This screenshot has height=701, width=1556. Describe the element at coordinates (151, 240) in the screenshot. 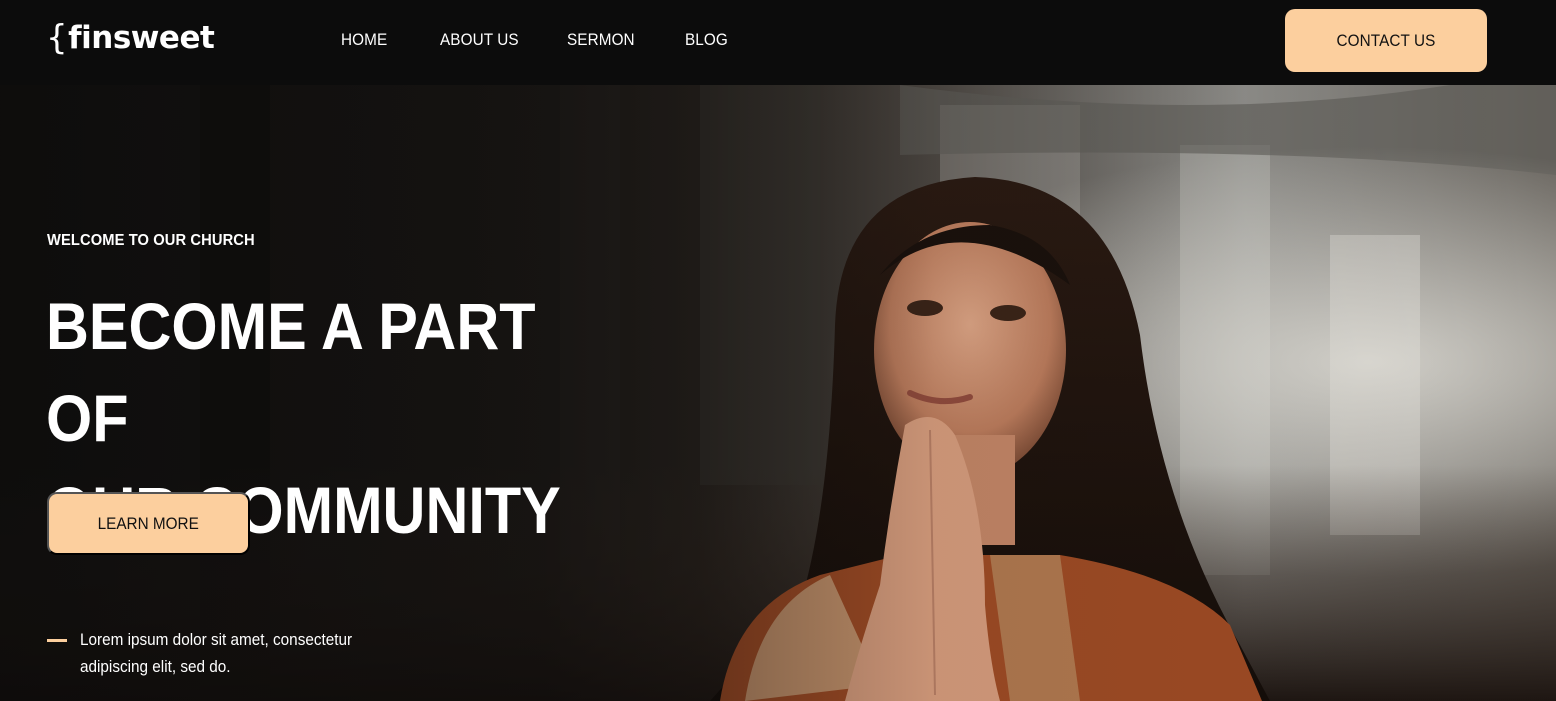

I see `hero-eyebrow: WELCOME TO OUR CHURCH` at that location.